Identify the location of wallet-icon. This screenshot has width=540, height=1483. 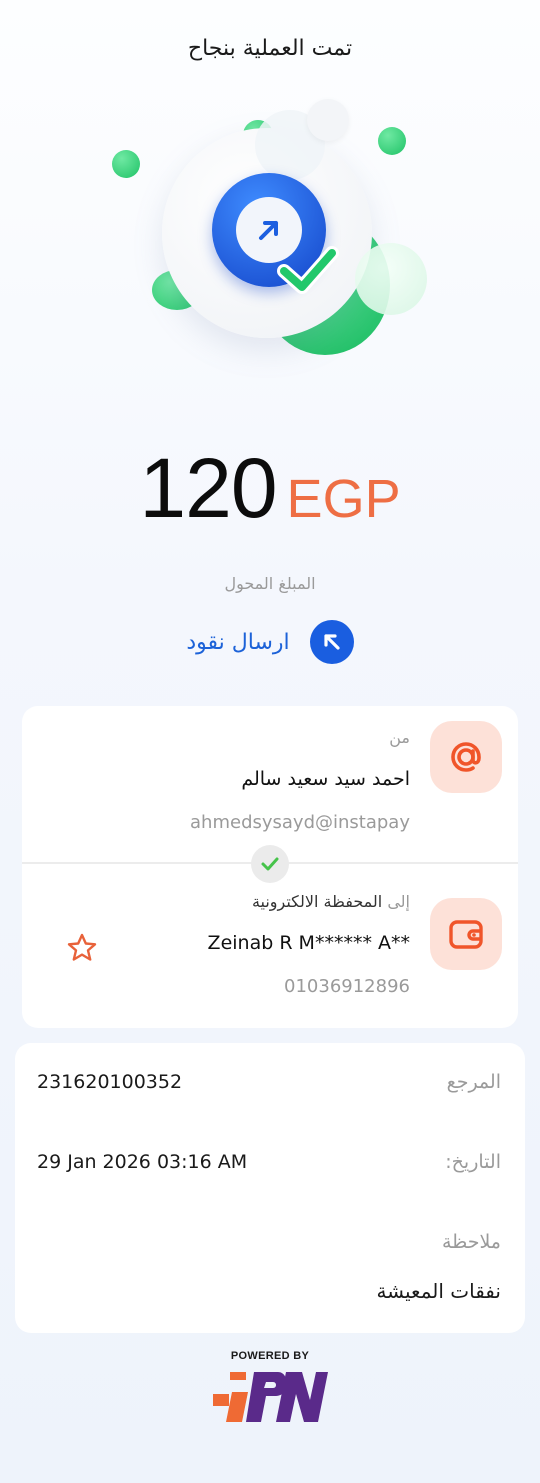
(466, 934).